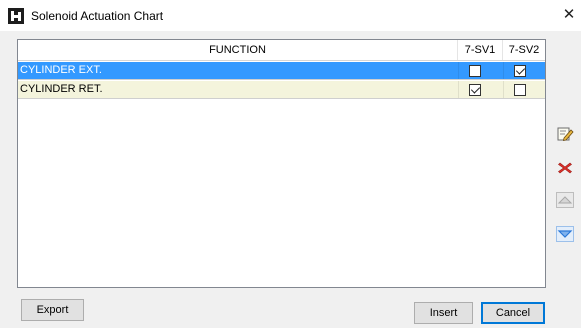 The image size is (581, 328). What do you see at coordinates (565, 200) in the screenshot?
I see `move-up-icon` at bounding box center [565, 200].